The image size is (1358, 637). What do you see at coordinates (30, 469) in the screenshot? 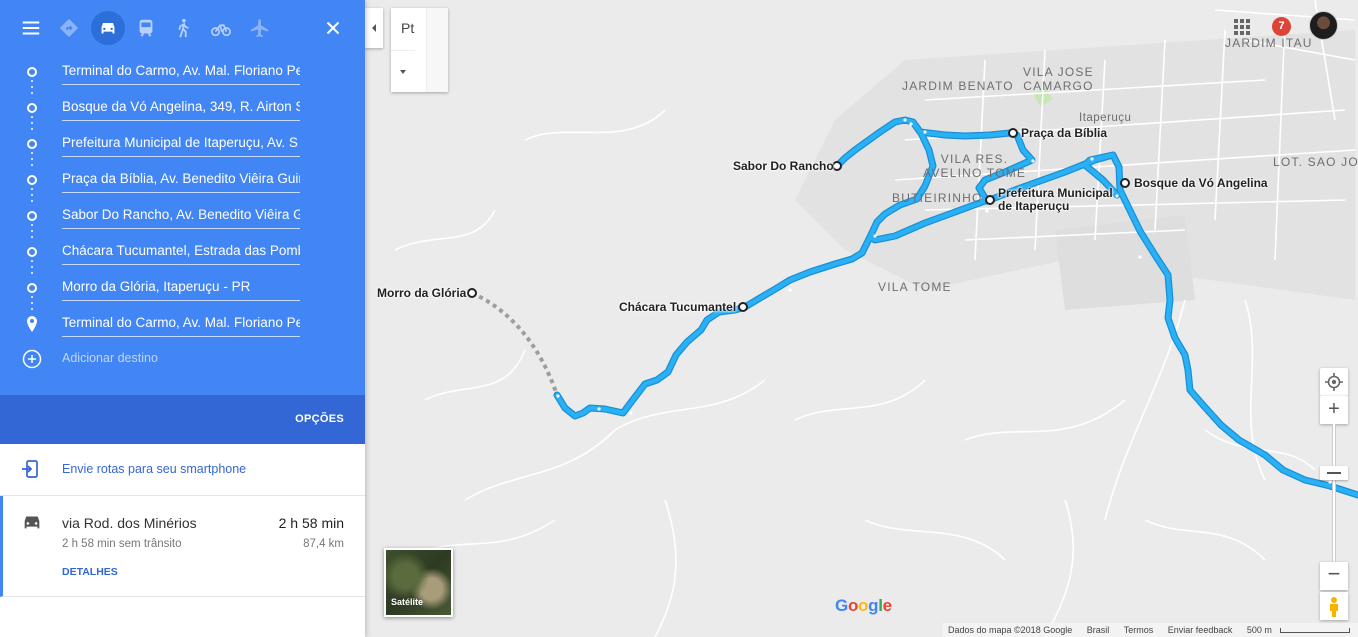
I see `send-to-device-icon` at bounding box center [30, 469].